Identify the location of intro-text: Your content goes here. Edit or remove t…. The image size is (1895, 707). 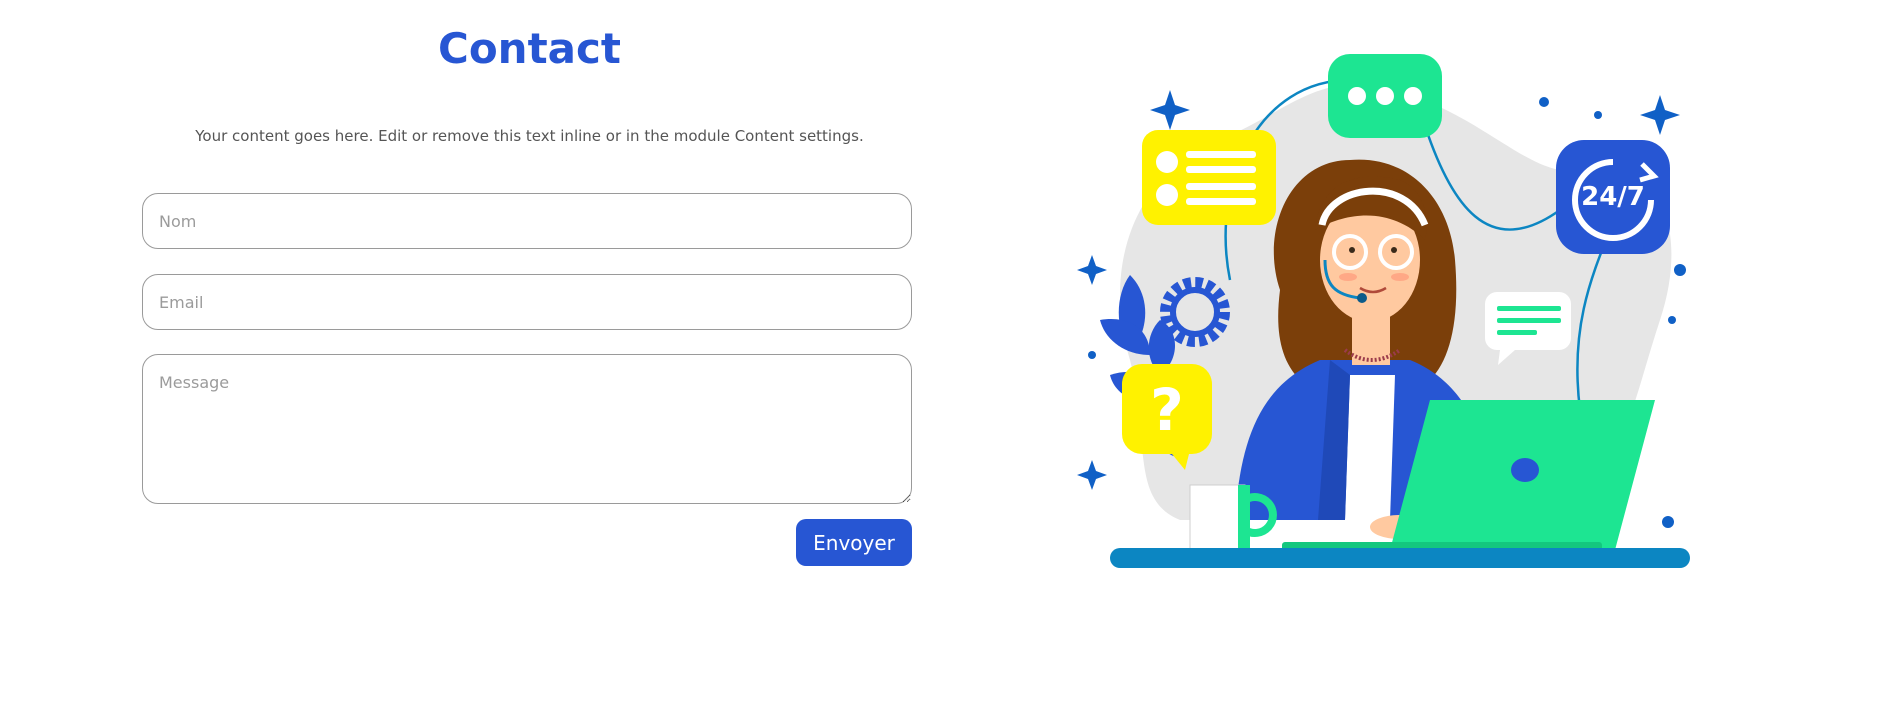
(529, 136).